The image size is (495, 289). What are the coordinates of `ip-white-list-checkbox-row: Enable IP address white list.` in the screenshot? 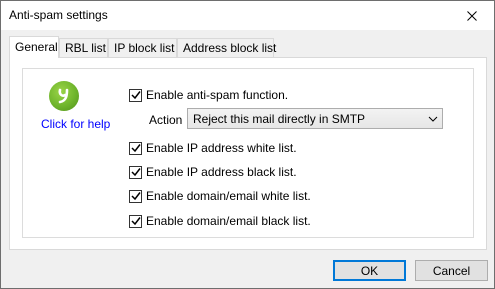 It's located at (213, 148).